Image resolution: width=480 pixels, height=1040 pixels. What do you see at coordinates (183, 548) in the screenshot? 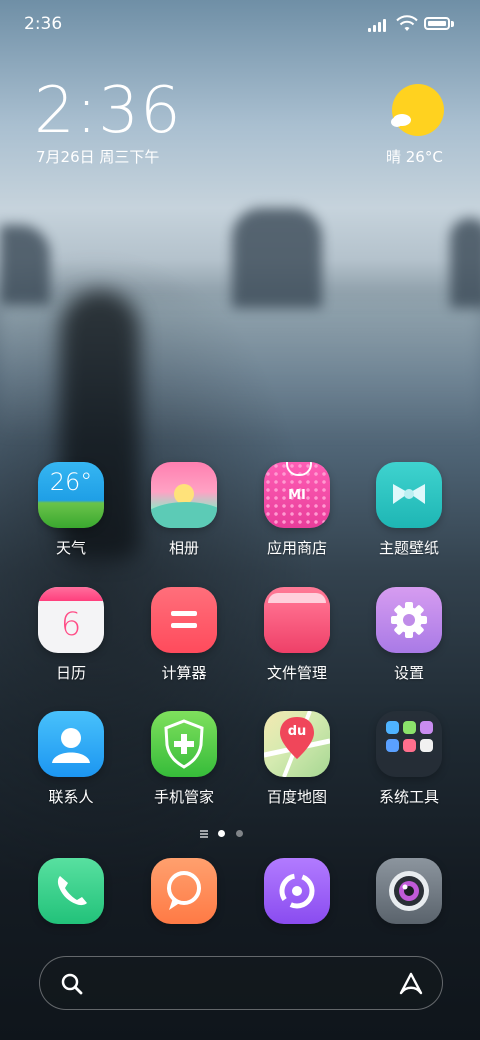
I see `app-label: 相册` at bounding box center [183, 548].